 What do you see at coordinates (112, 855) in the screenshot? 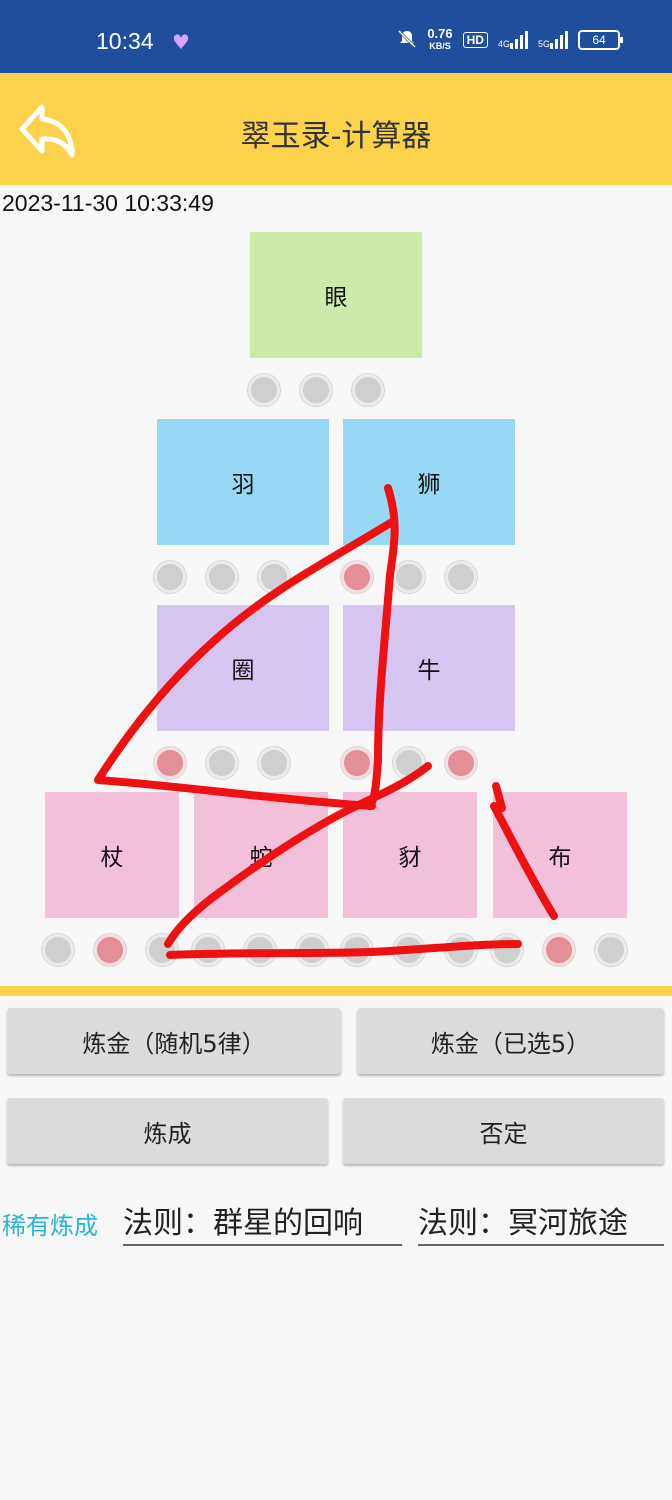
I see `tile-staff: 杖` at bounding box center [112, 855].